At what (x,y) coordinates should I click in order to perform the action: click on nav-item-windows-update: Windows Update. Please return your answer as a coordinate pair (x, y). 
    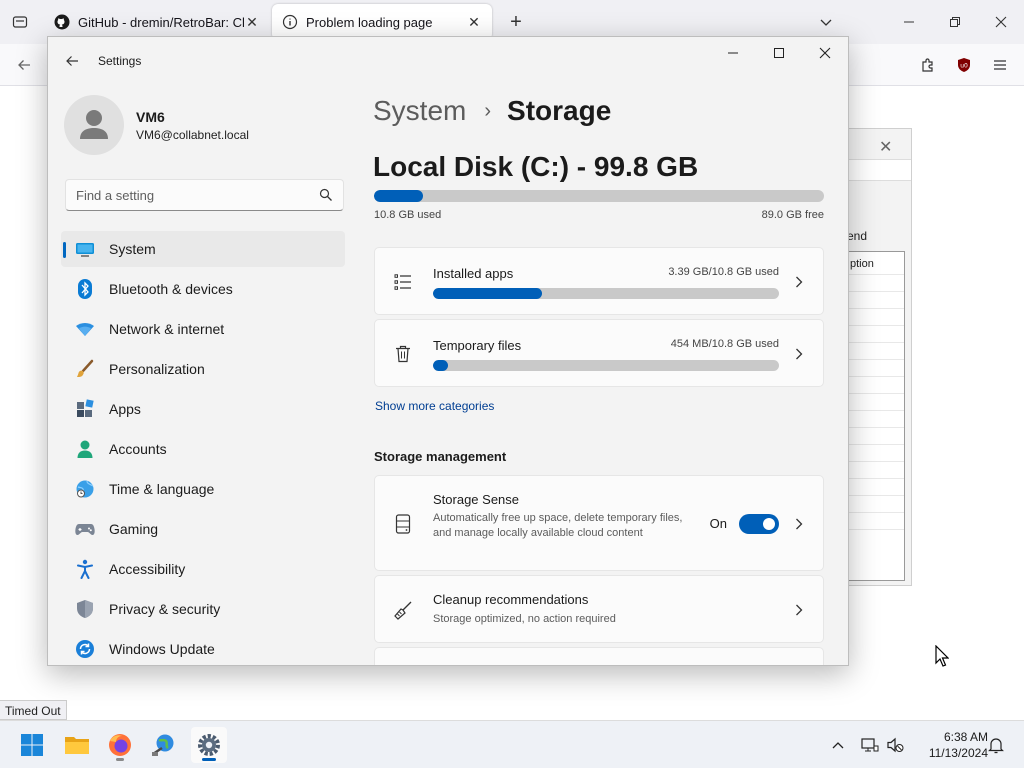
    Looking at the image, I should click on (203, 648).